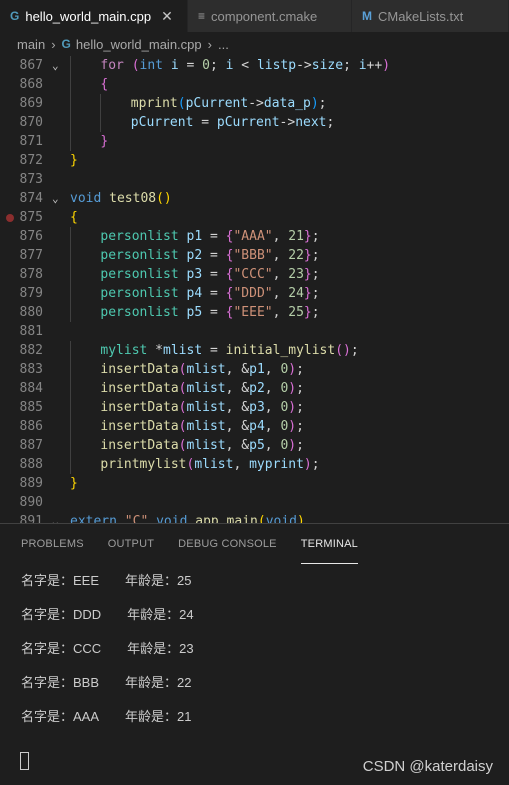 Image resolution: width=509 pixels, height=785 pixels. What do you see at coordinates (31, 198) in the screenshot?
I see `line-number: 874` at bounding box center [31, 198].